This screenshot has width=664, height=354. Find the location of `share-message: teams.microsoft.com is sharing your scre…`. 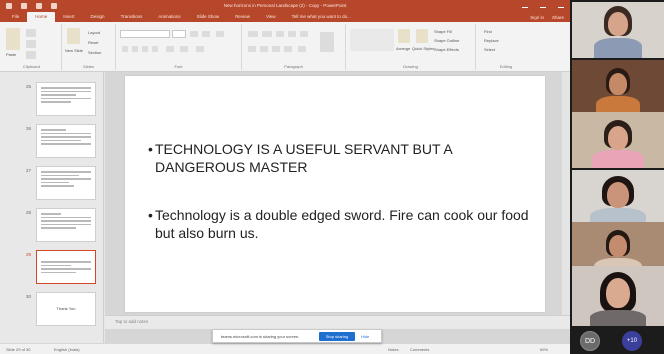

share-message: teams.microsoft.com is sharing your scre… is located at coordinates (260, 336).